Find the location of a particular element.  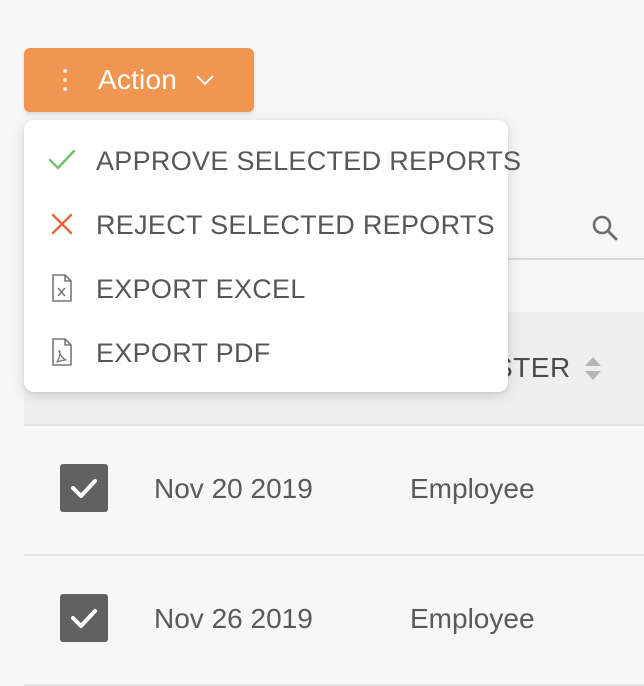

menu-item-reject: REJECT SELECTED REPORTS is located at coordinates (266, 224).